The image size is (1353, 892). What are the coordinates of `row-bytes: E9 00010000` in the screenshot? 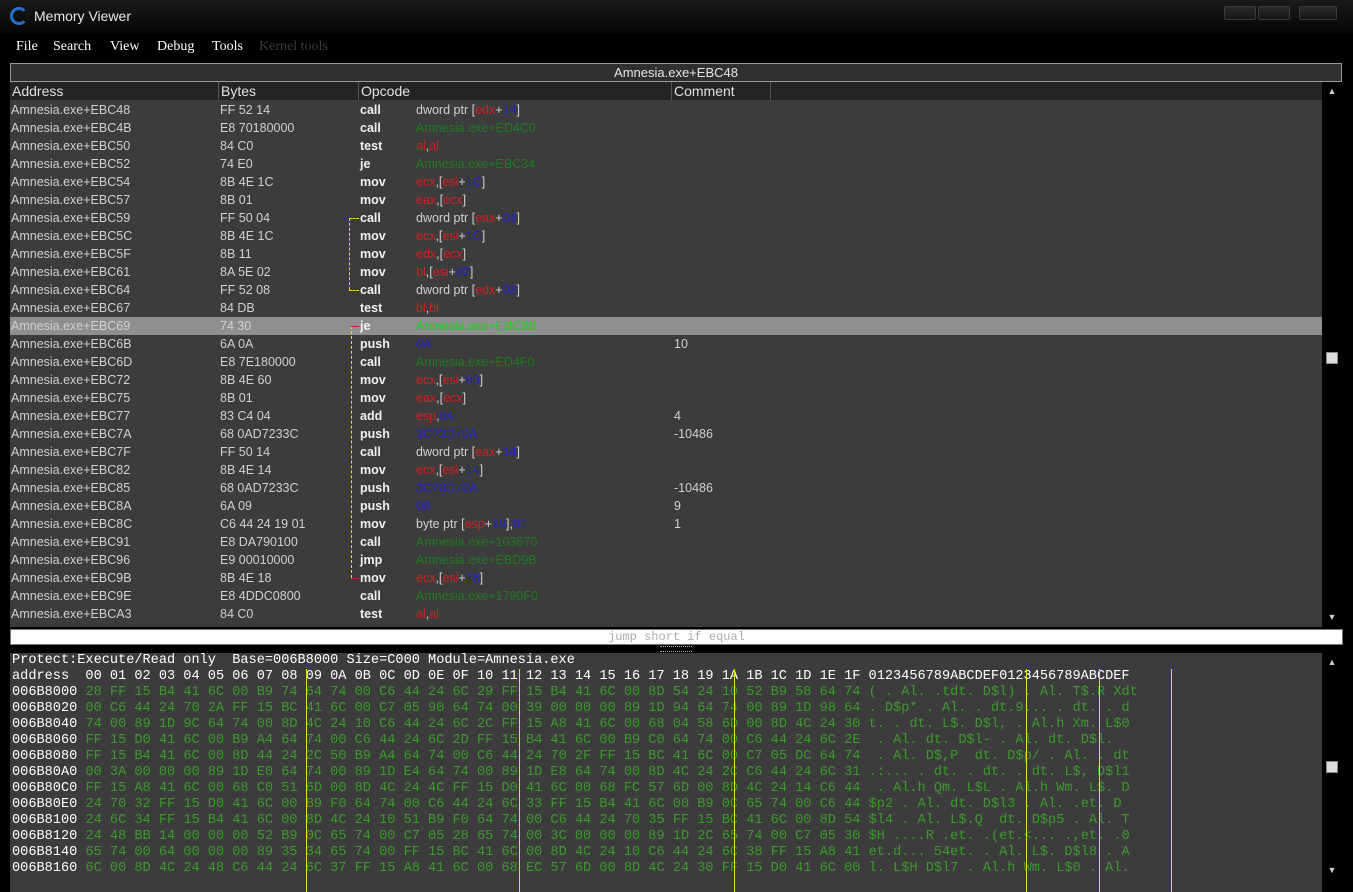 It's located at (257, 560).